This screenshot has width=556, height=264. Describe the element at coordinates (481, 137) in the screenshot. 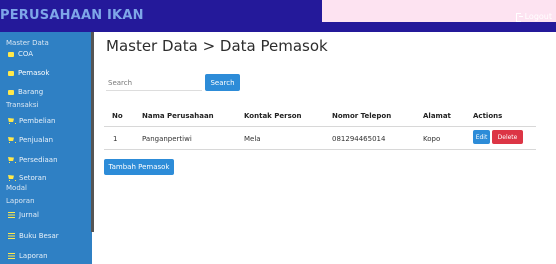

I see `edit-button: Edit` at that location.